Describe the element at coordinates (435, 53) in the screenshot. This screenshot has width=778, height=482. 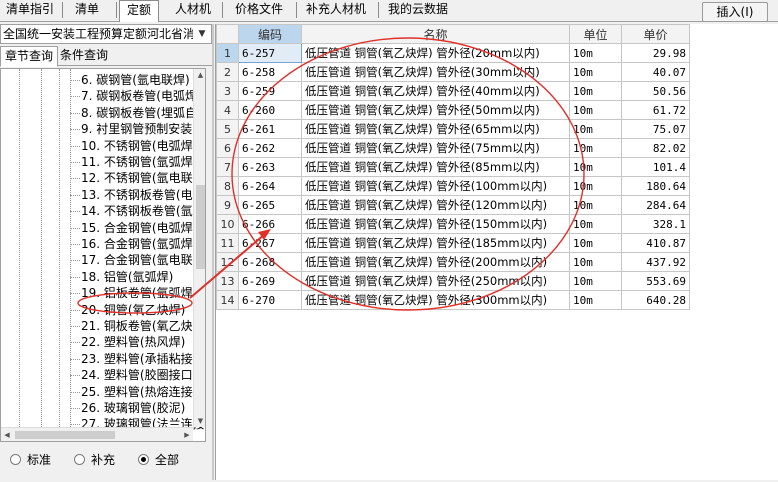
I see `cell-name: 低压管道 铜管(氧乙炔焊) 管外径(20mm以内)` at that location.